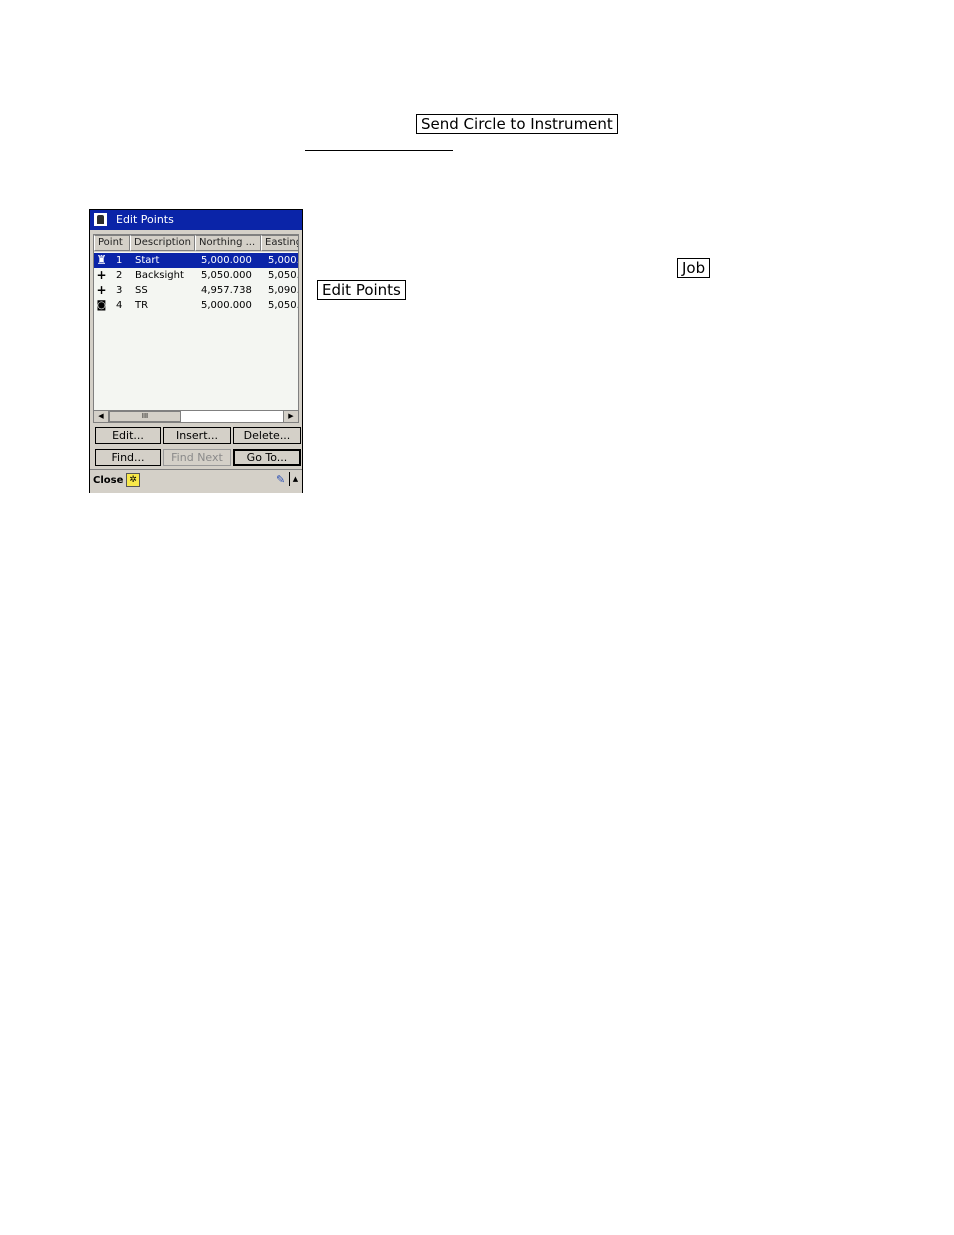 Image resolution: width=954 pixels, height=1235 pixels. What do you see at coordinates (119, 275) in the screenshot?
I see `point-cell: 2` at bounding box center [119, 275].